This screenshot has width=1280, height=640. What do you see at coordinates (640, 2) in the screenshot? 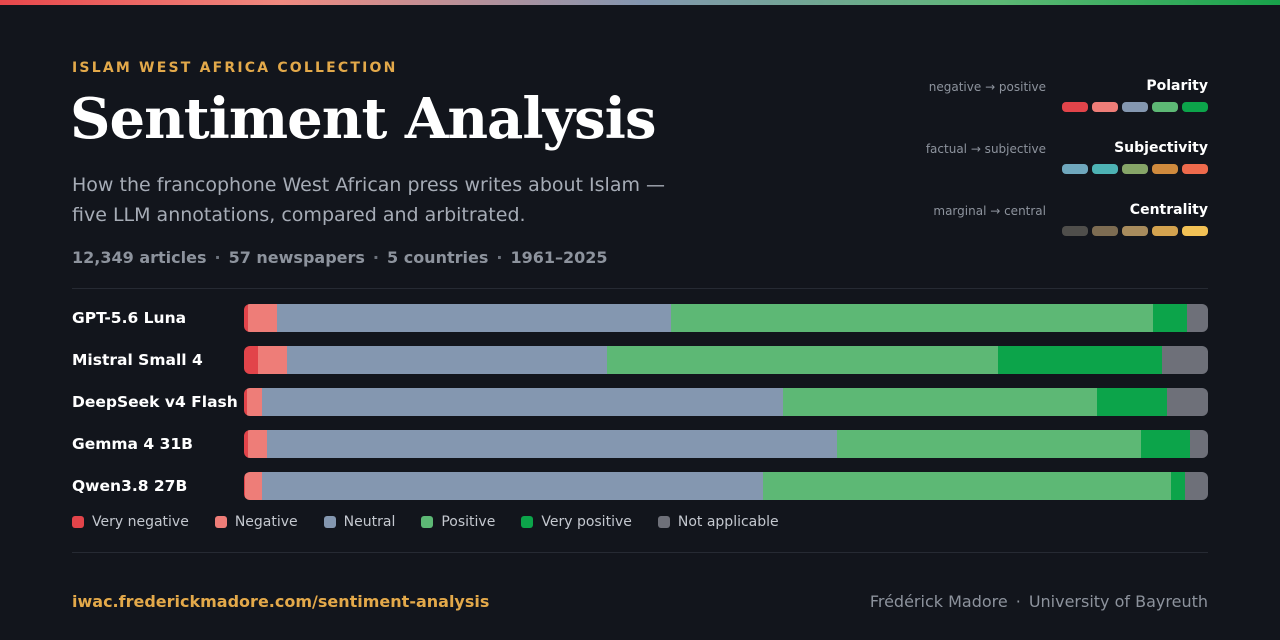
I see `accent-gradient-bar` at bounding box center [640, 2].